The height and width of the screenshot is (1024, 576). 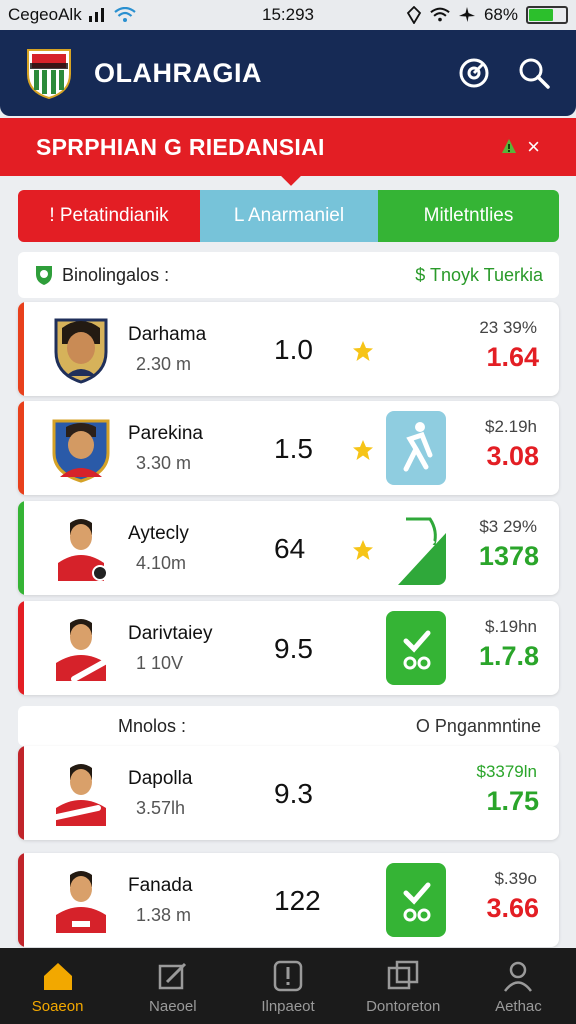 I want to click on player-score: 9.5, so click(x=293, y=648).